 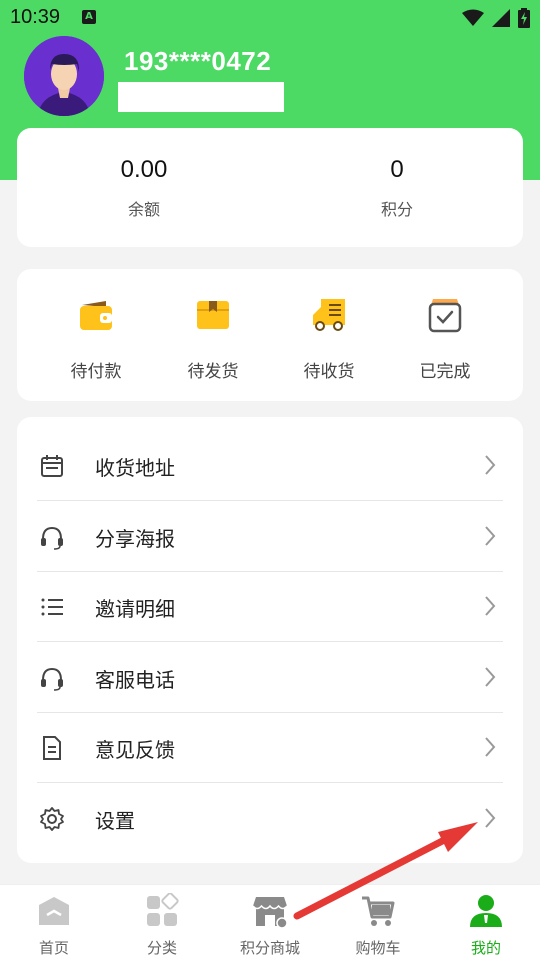 What do you see at coordinates (270, 677) in the screenshot?
I see `menu-item-customer-service: 客服电话` at bounding box center [270, 677].